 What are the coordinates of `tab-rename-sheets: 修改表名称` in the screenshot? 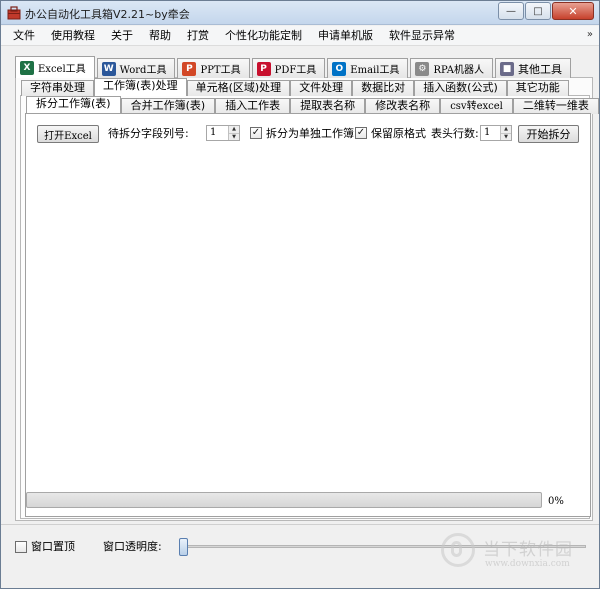 It's located at (403, 106).